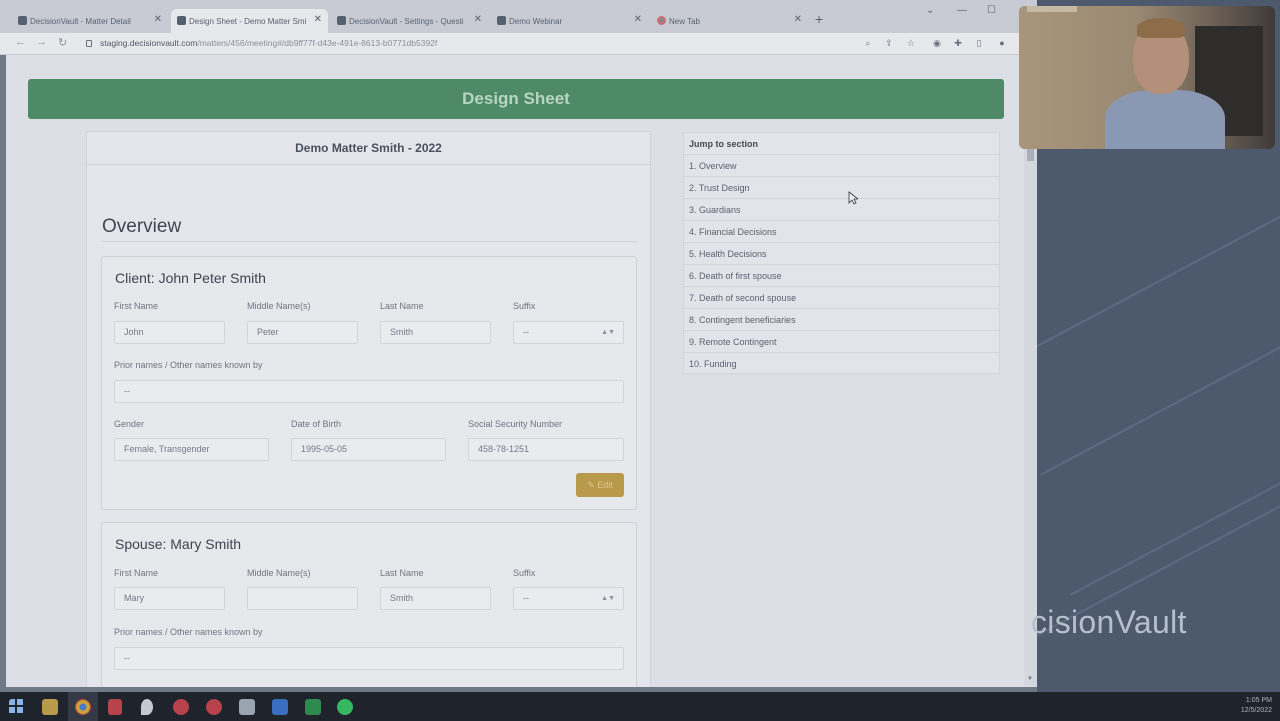  Describe the element at coordinates (181, 707) in the screenshot. I see `recorder-app-icon` at that location.